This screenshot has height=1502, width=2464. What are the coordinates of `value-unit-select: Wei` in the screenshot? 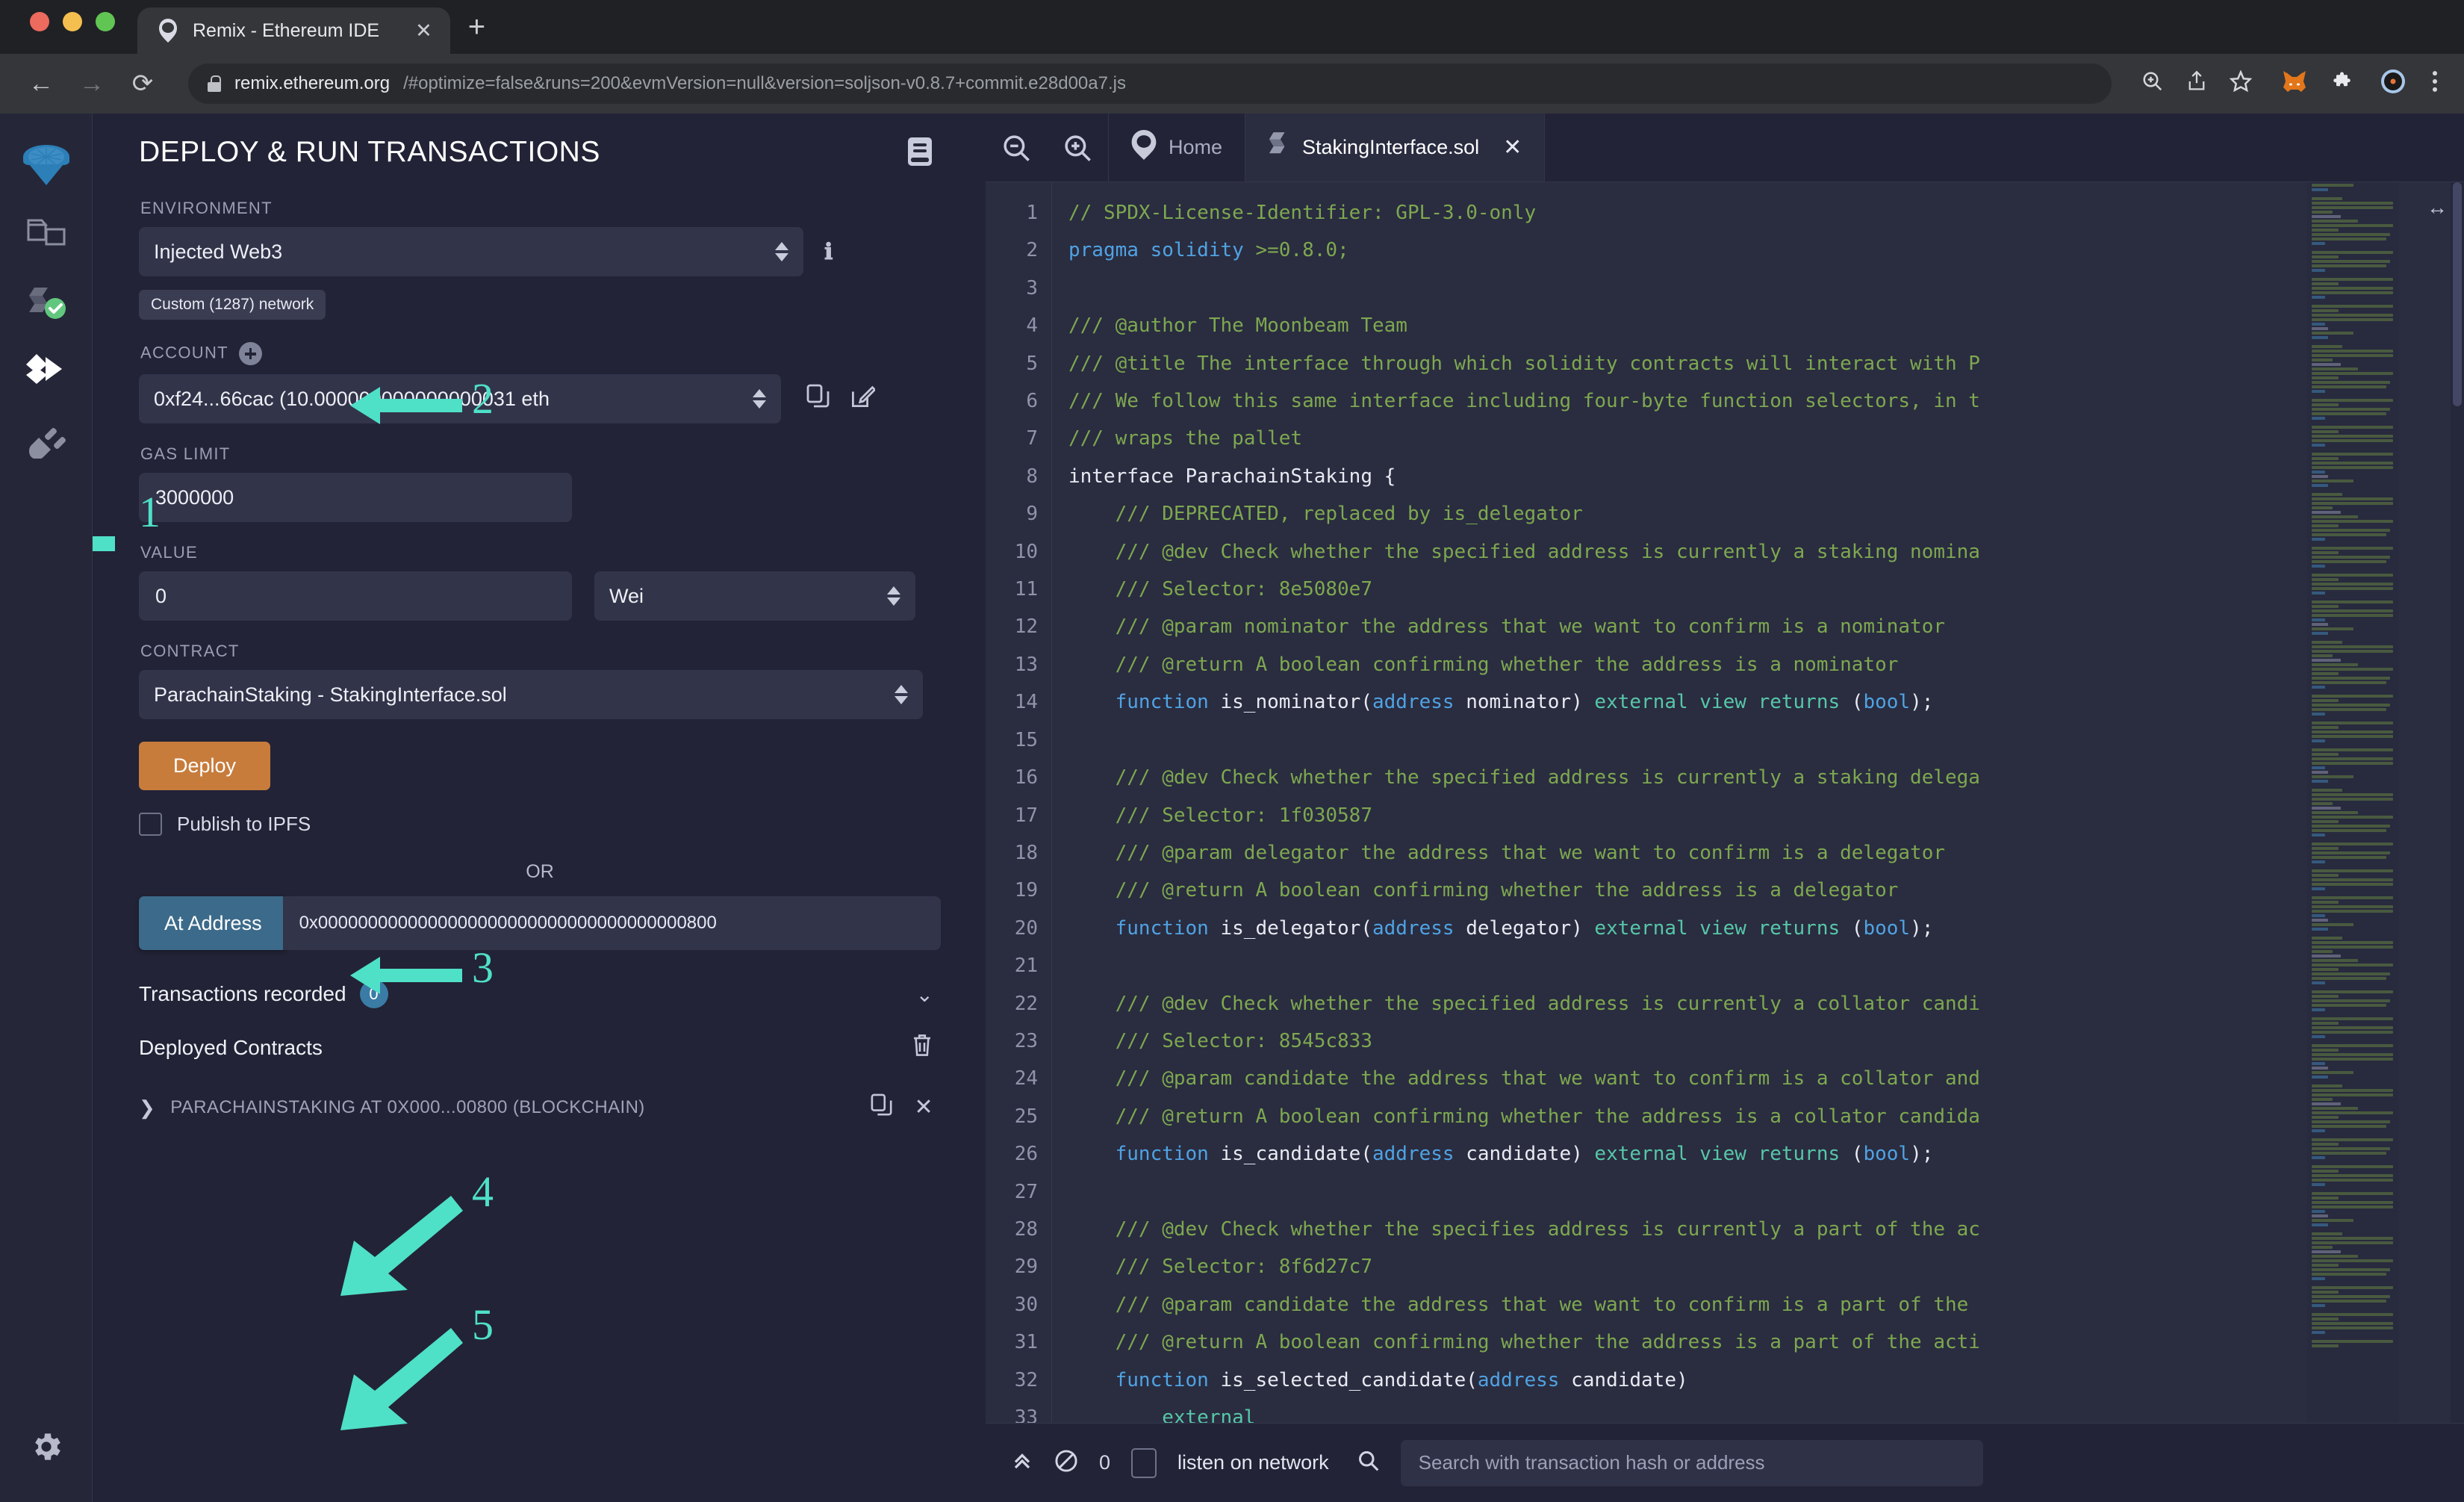 It's located at (754, 596).